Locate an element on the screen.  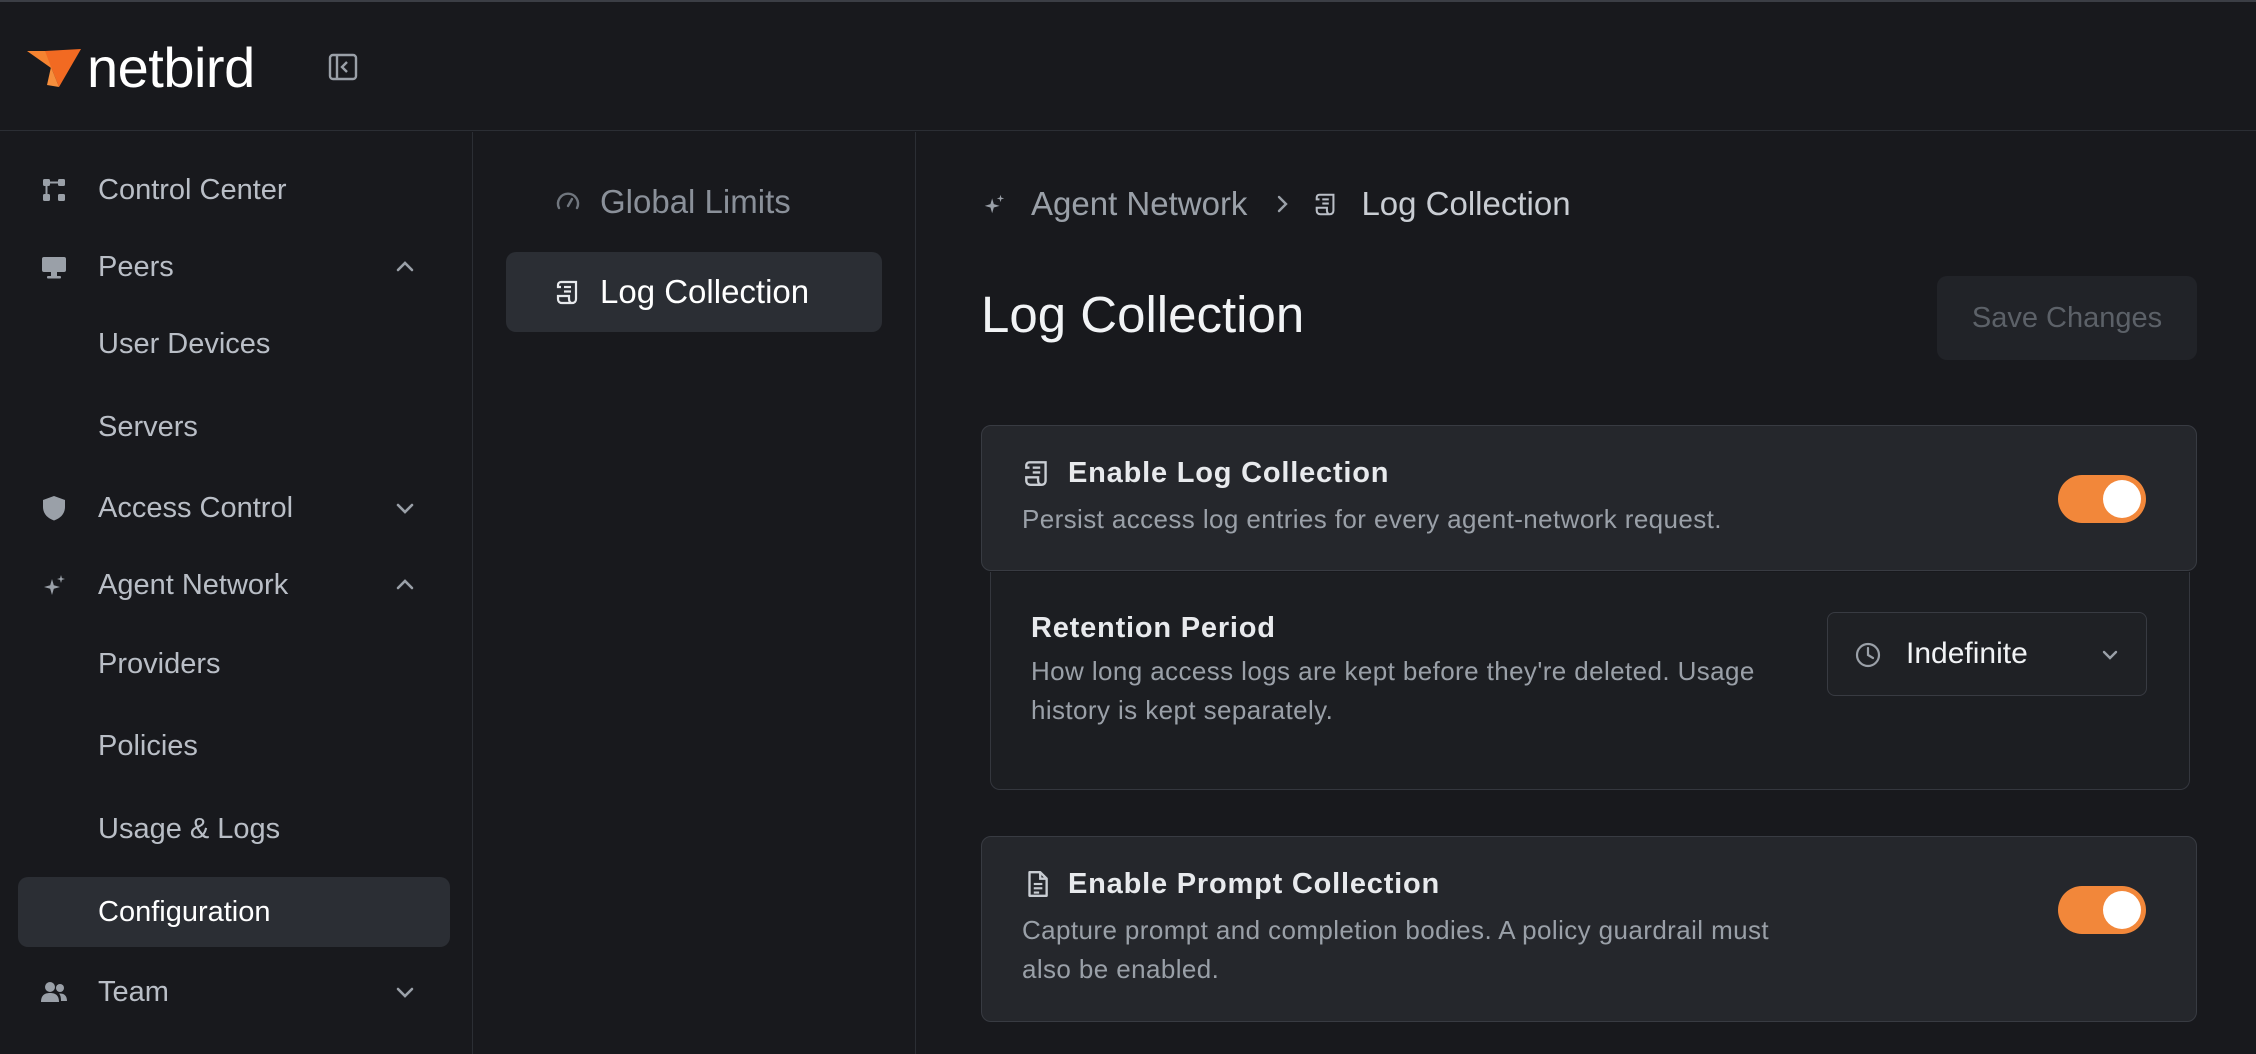
sidebar-item-peers: Peers is located at coordinates (234, 267).